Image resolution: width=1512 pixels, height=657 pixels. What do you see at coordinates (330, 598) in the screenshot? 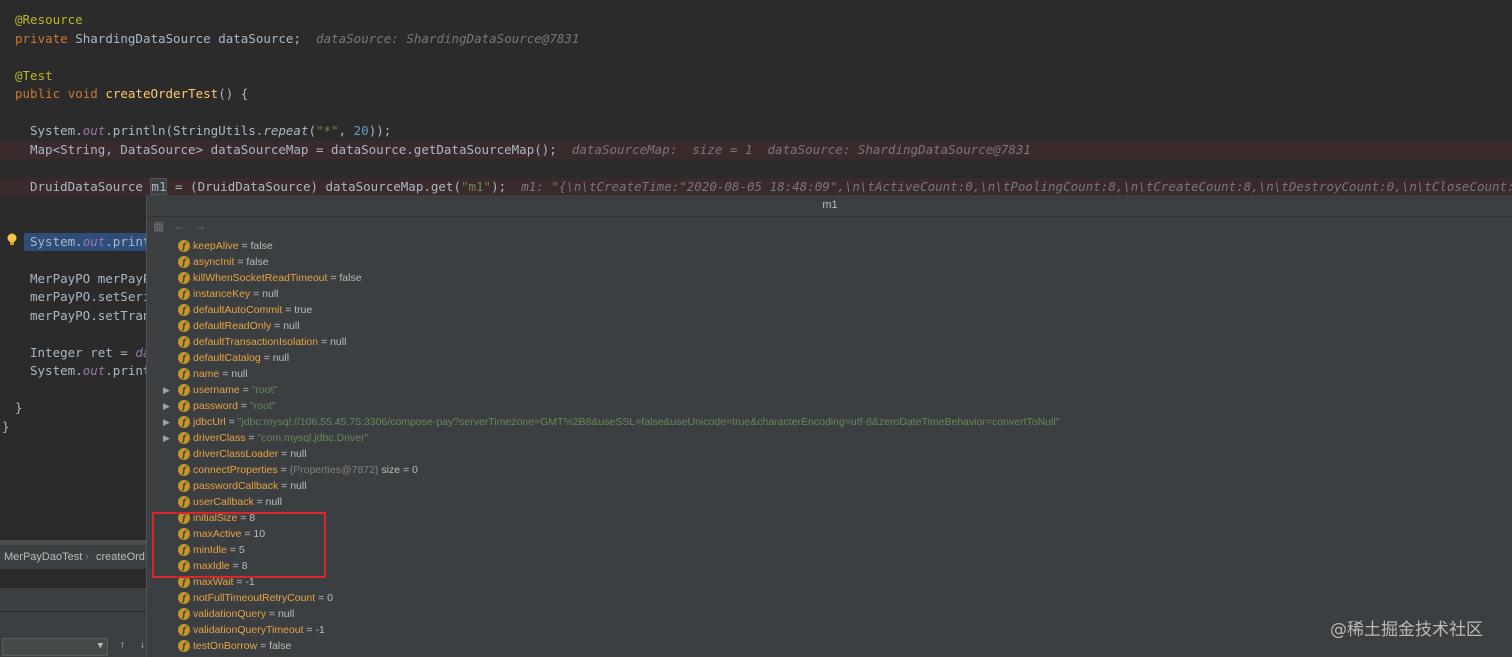
I see `field-value: 0` at bounding box center [330, 598].